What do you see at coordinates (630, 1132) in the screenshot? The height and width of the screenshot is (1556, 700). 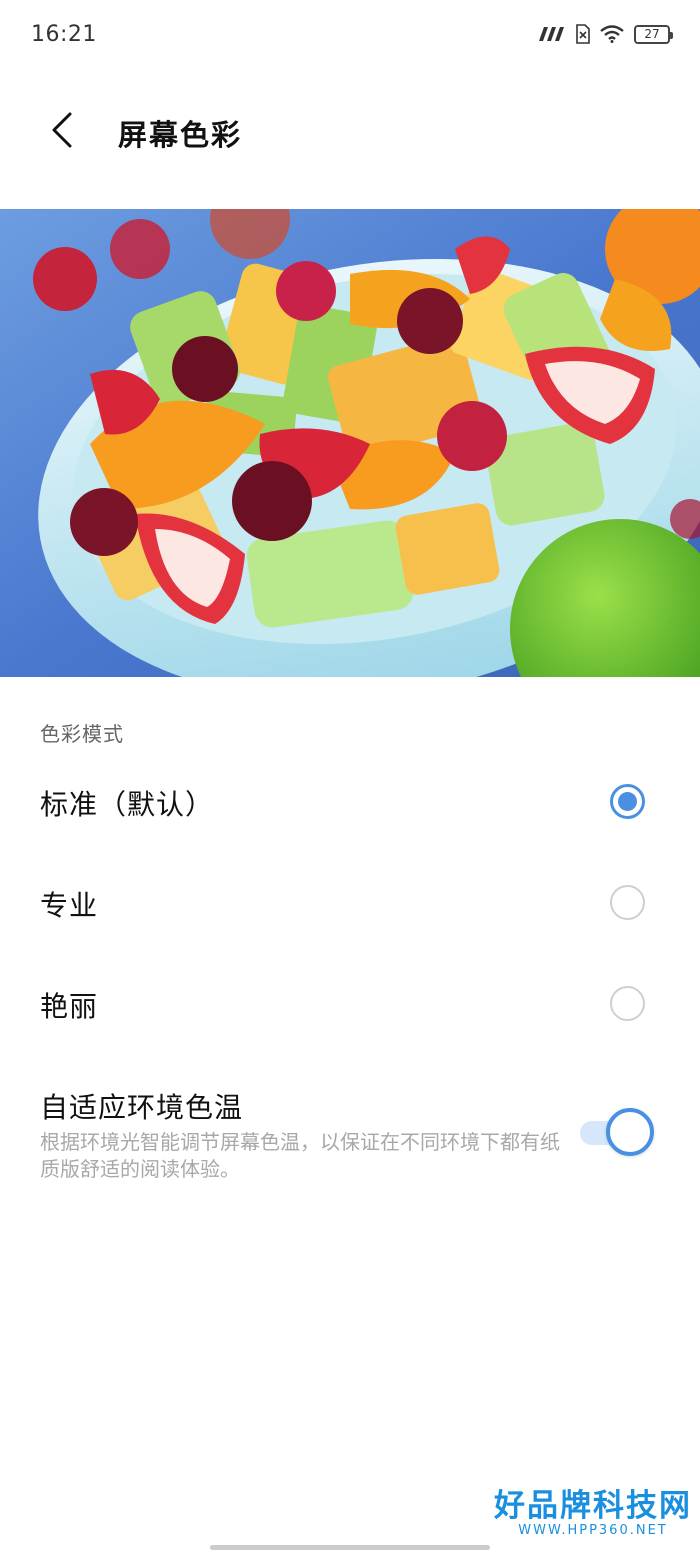 I see `toggle-knob` at bounding box center [630, 1132].